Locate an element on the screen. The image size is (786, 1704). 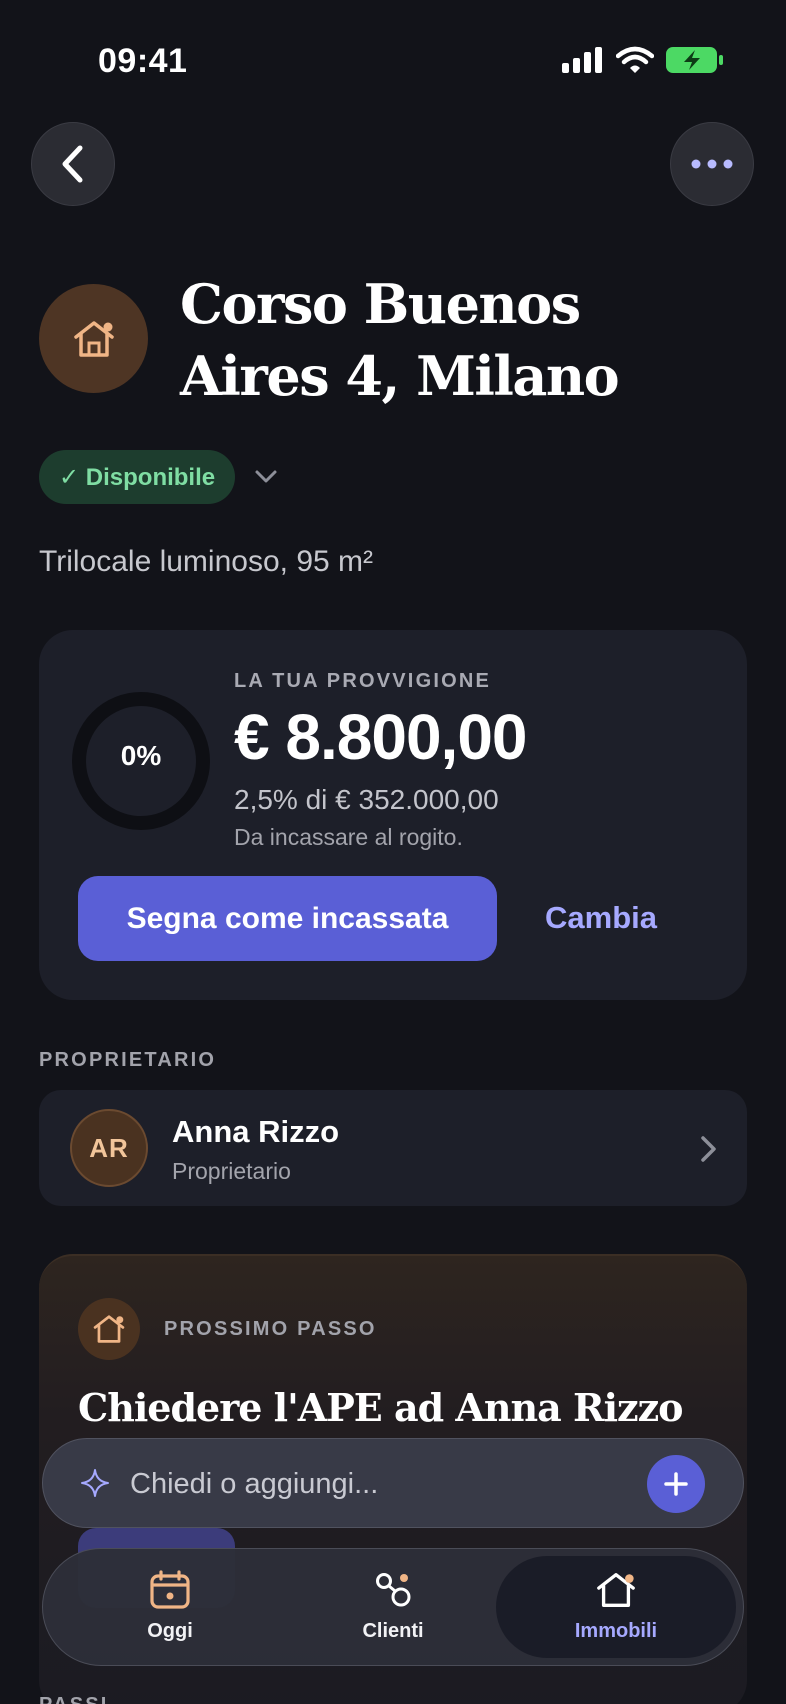
owner-role: Proprietario is located at coordinates (231, 1171).